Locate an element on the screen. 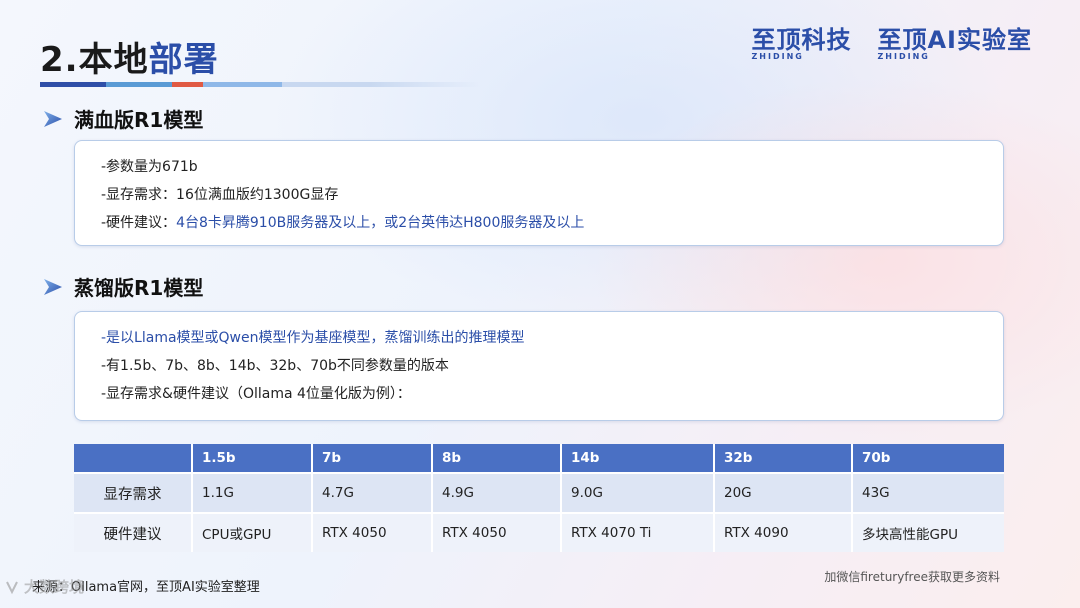  logo-zhiding-ai-lab: 至顶AI实验室 ZHIDING is located at coordinates (954, 43).